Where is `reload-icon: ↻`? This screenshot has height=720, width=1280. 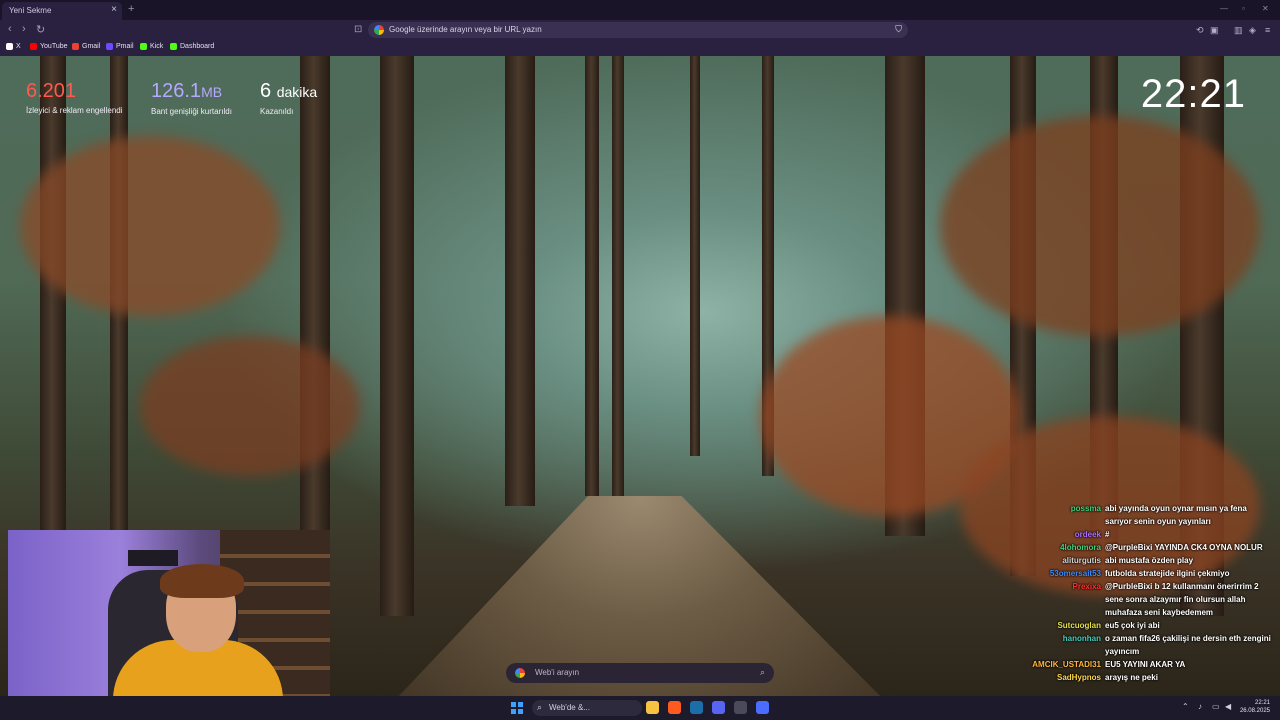 reload-icon: ↻ is located at coordinates (40, 29).